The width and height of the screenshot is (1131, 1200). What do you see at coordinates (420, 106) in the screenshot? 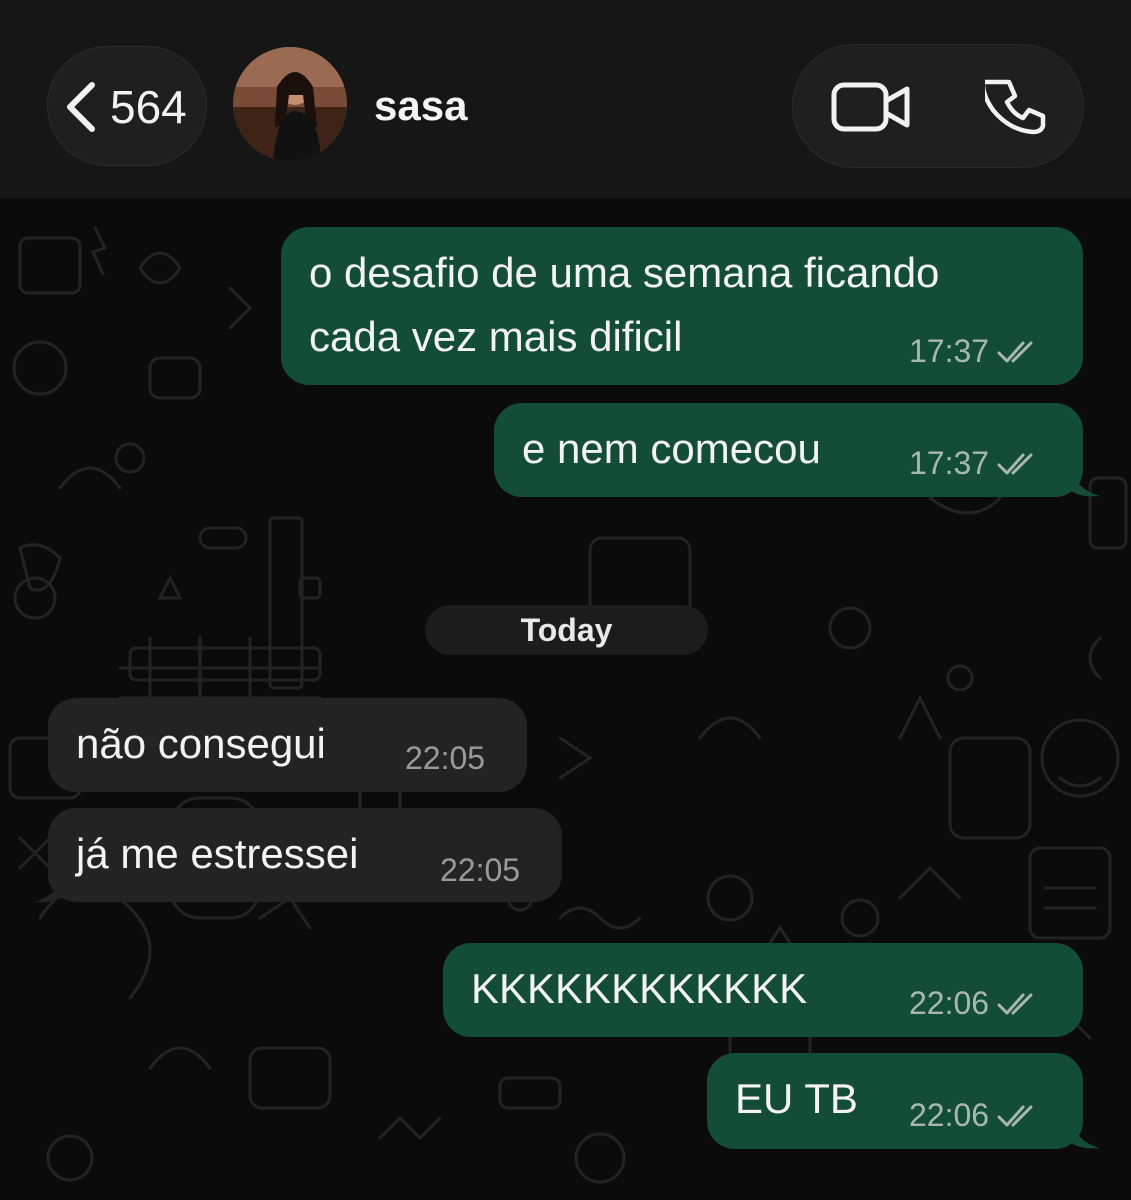
I see `contact-name: sasa` at bounding box center [420, 106].